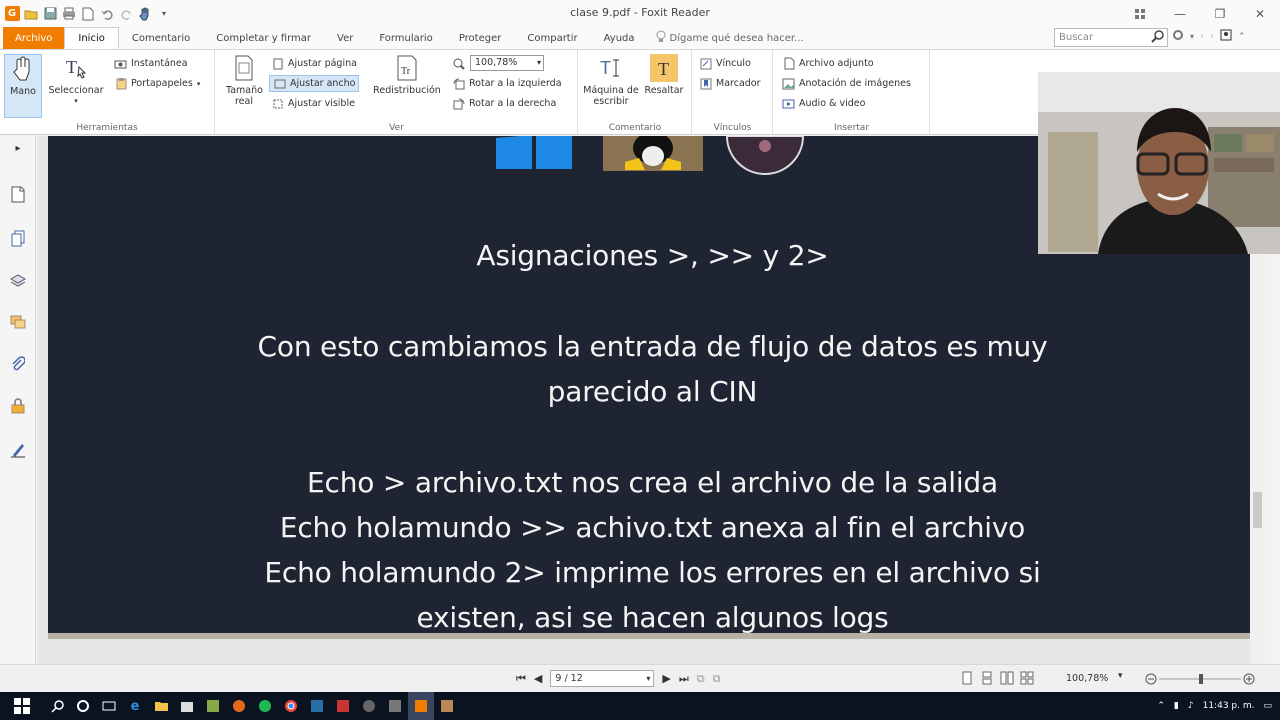 The height and width of the screenshot is (720, 1280). I want to click on hand-tool-button: Mano, so click(23, 86).